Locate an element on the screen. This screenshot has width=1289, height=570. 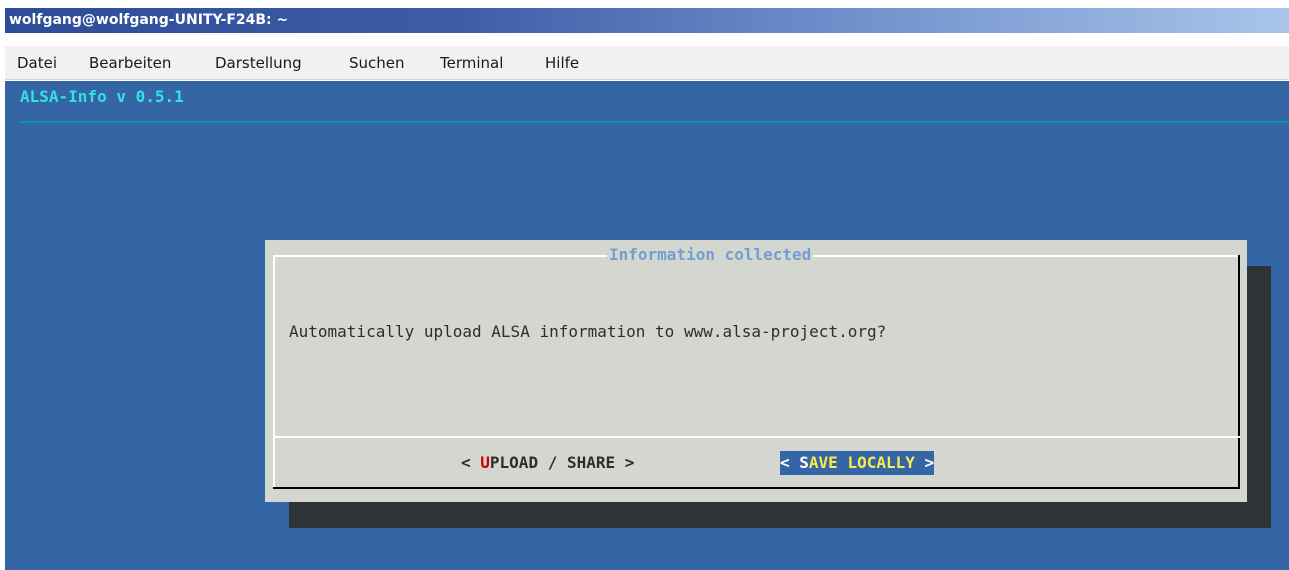
terminal-divider is located at coordinates (654, 122).